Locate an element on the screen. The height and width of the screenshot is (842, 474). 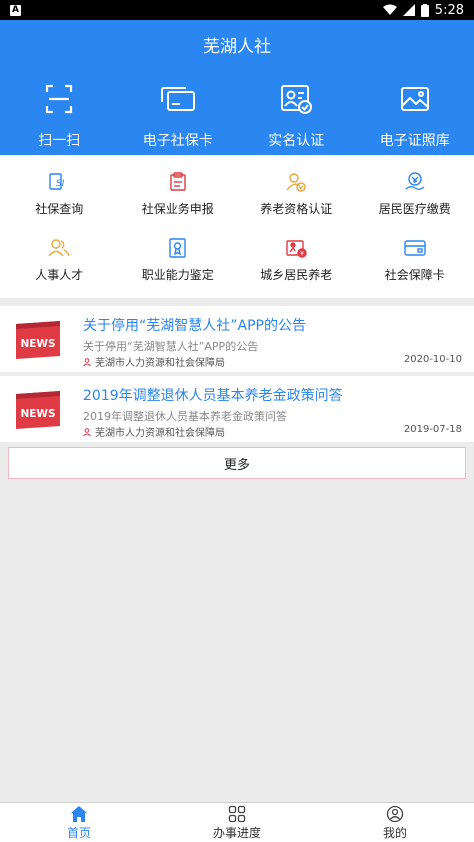
si-query-icon: SI is located at coordinates (57, 181).